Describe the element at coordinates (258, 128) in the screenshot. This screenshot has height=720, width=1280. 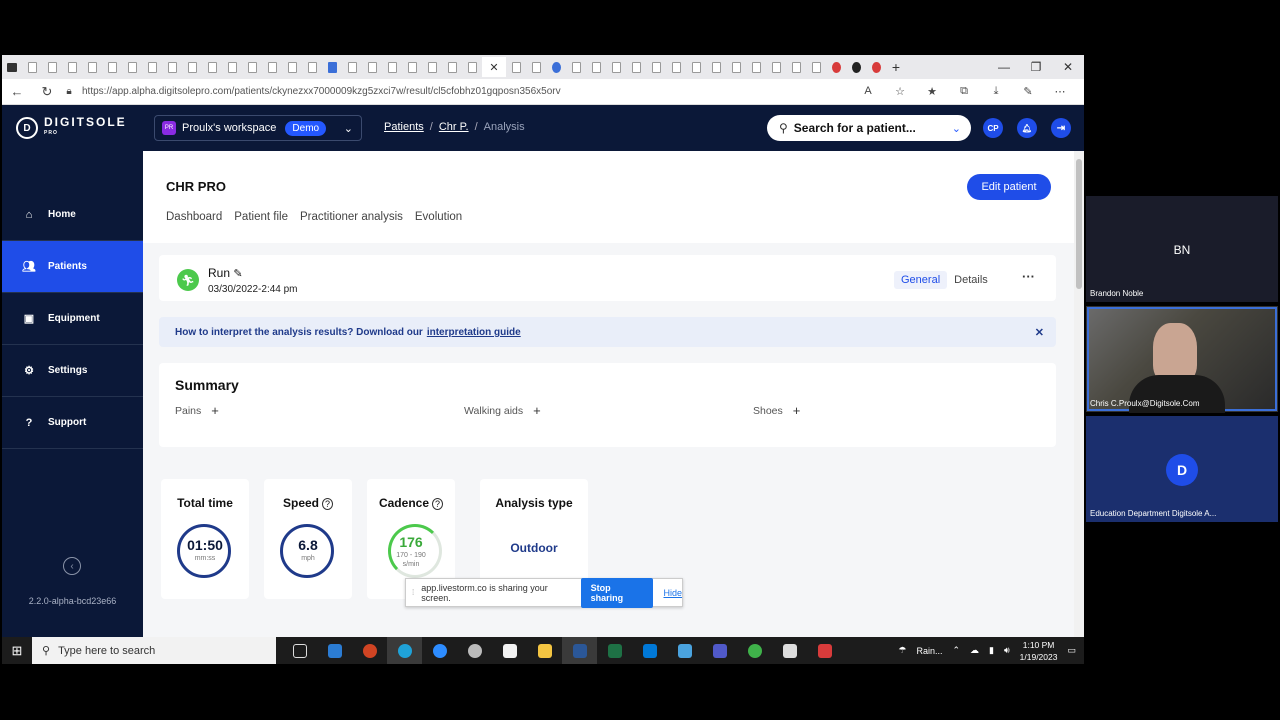
I see `workspace-selector: PR Proulx's workspace Demo ⌄` at that location.